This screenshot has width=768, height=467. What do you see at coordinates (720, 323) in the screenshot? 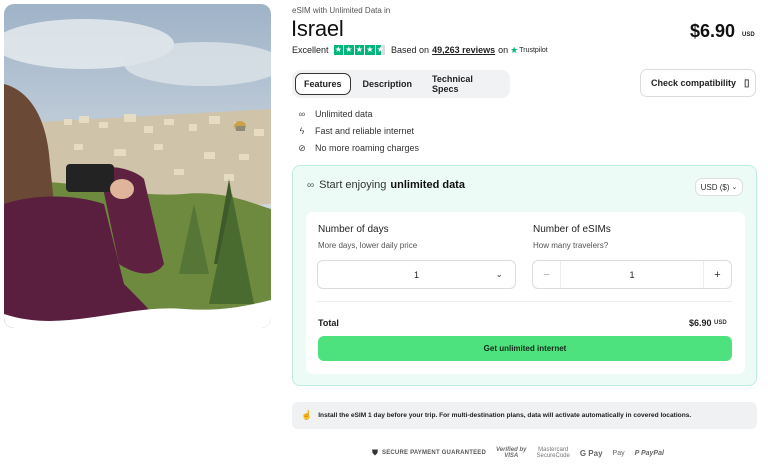
I see `total-currency: USD` at bounding box center [720, 323].